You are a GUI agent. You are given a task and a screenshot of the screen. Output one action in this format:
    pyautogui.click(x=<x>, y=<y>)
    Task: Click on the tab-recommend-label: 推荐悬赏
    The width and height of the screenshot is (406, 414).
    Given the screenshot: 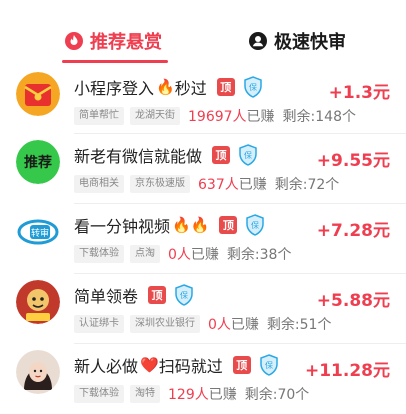 What is the action you would take?
    pyautogui.click(x=126, y=42)
    